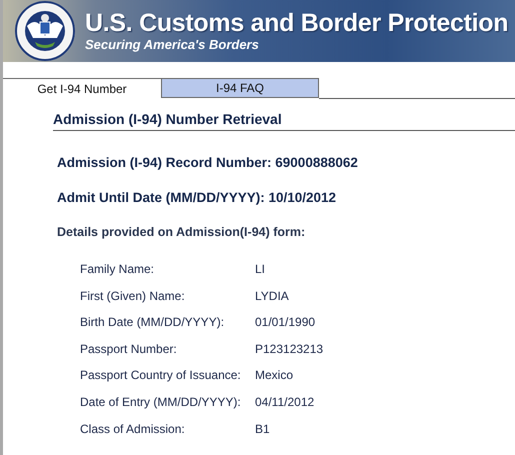 The height and width of the screenshot is (455, 515). What do you see at coordinates (284, 121) in the screenshot?
I see `section-title: Admission (I-94) Number Retrieval` at bounding box center [284, 121].